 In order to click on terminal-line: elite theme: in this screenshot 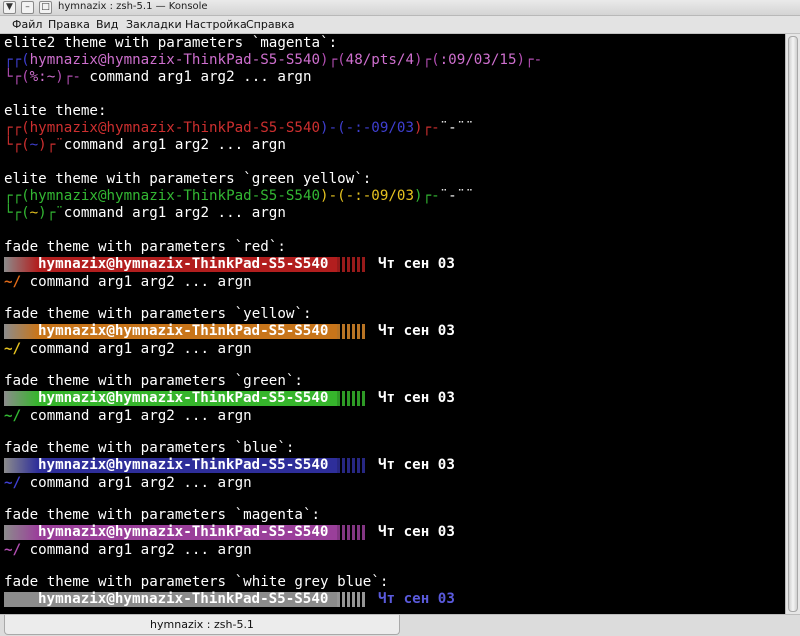, I will do `click(55, 111)`.